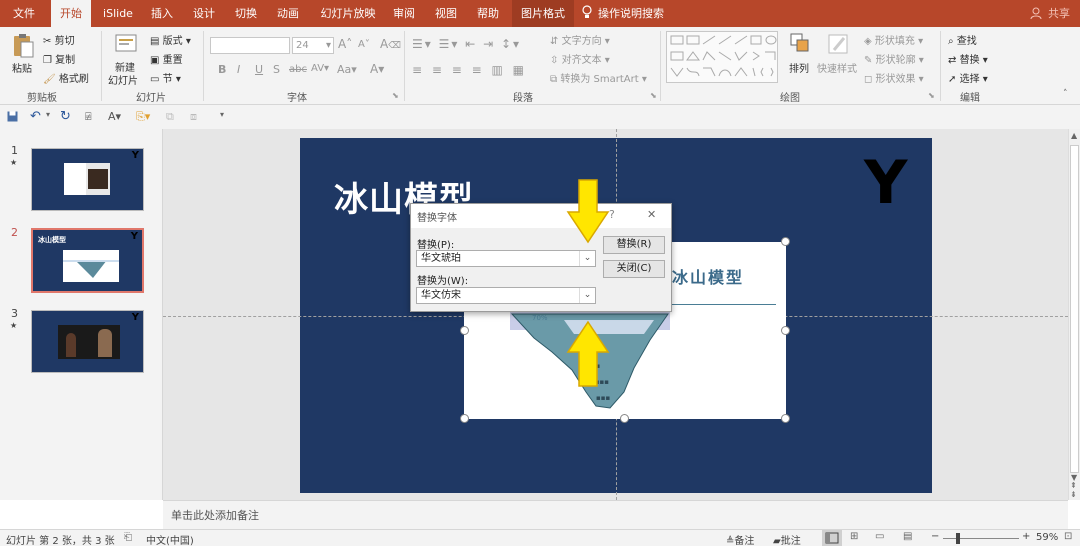 This screenshot has height=549, width=1080. Describe the element at coordinates (222, 114) in the screenshot. I see `customize-qat-icon: ▾` at that location.